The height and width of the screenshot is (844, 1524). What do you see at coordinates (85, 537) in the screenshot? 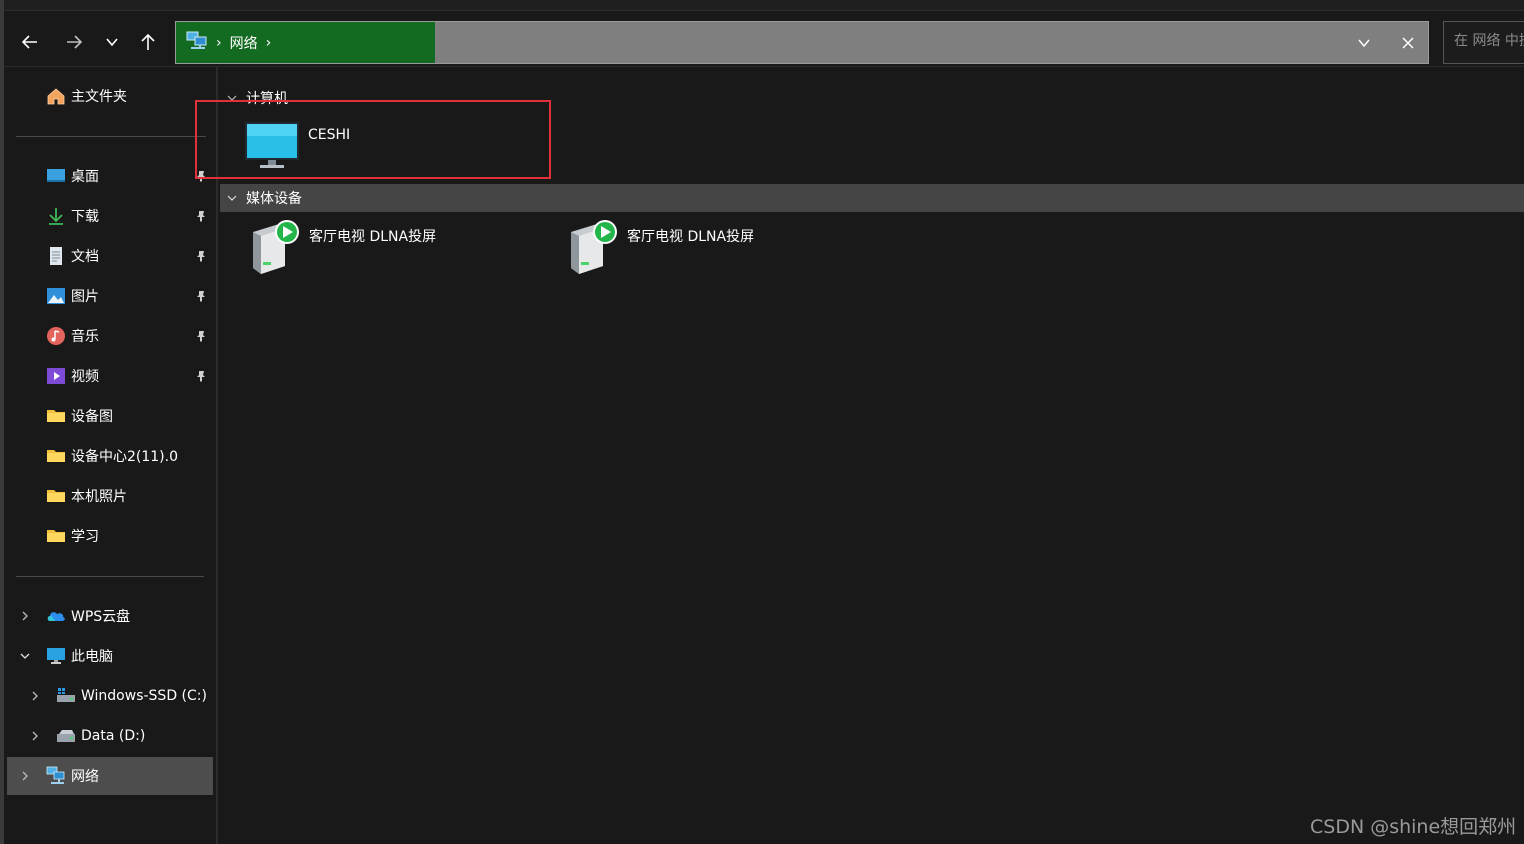
I see `sidebar-item-label: 学习` at bounding box center [85, 537].